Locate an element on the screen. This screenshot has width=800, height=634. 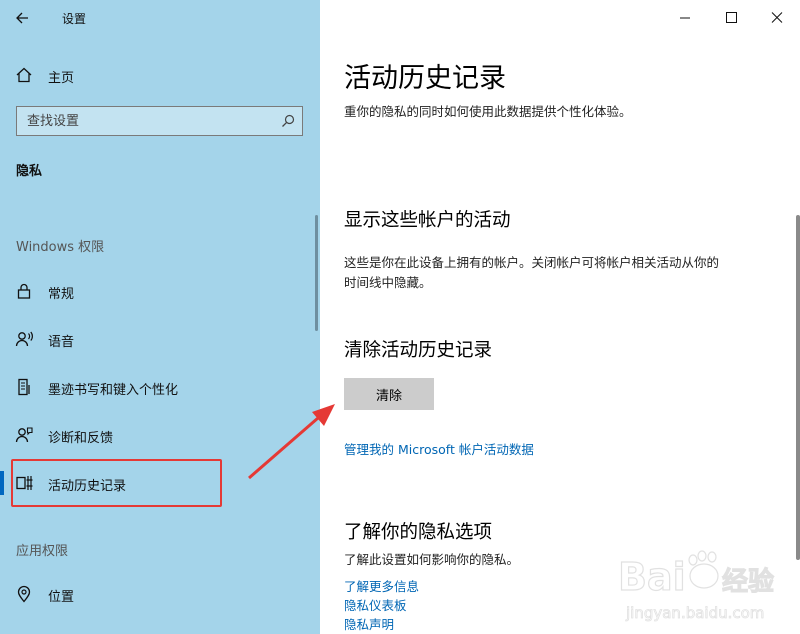
sidebar-scrollbar is located at coordinates (316, 273).